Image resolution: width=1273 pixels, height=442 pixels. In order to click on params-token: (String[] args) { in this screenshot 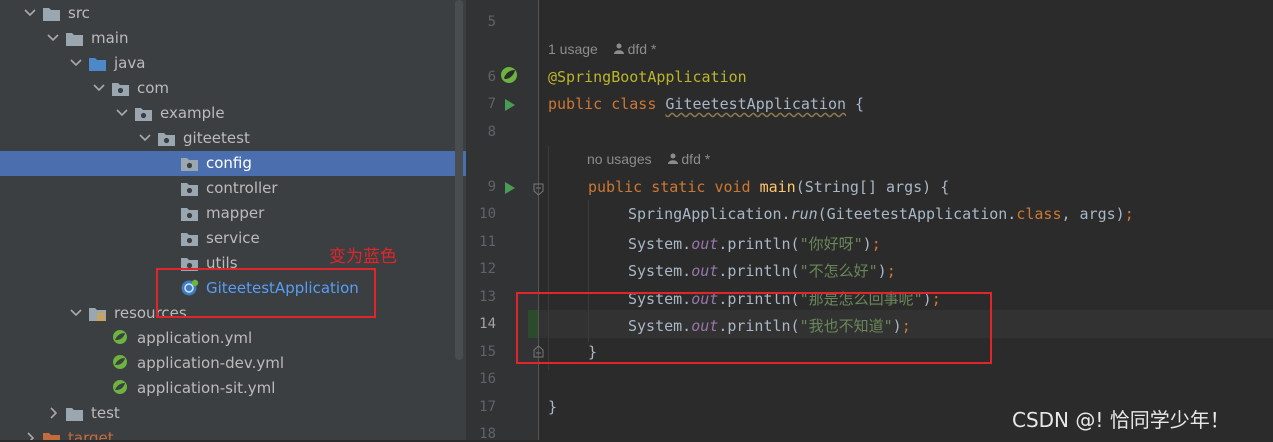, I will do `click(872, 187)`.